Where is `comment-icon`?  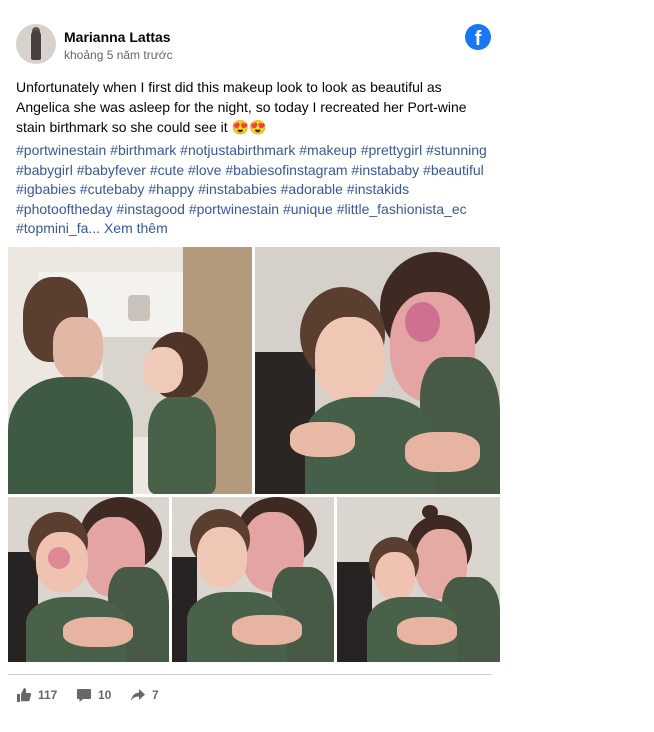 comment-icon is located at coordinates (84, 695).